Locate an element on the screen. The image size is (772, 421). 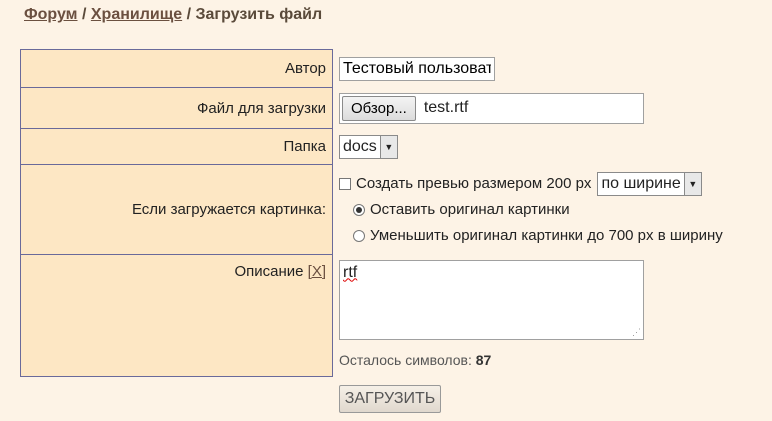
author-input is located at coordinates (417, 68).